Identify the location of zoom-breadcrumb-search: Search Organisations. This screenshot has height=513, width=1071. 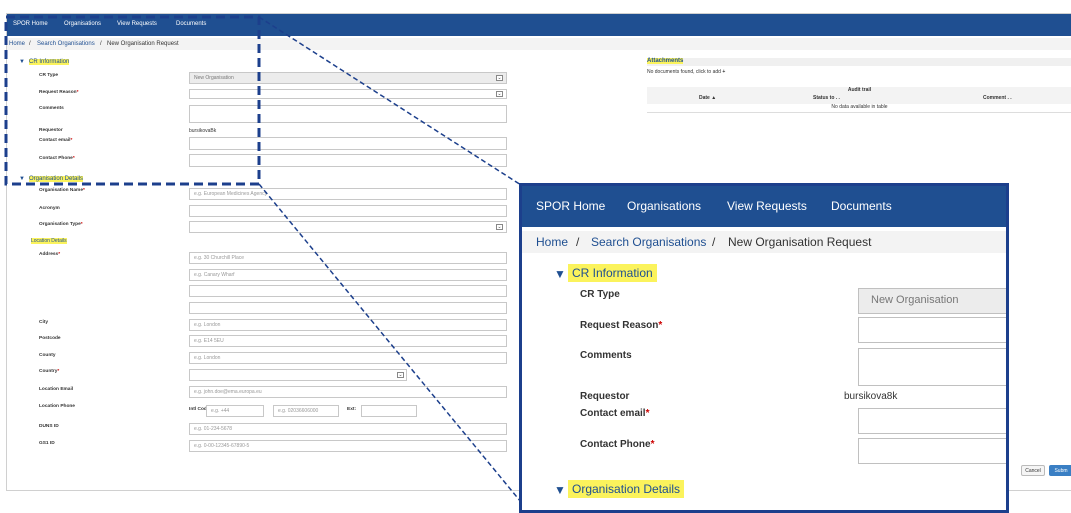
(648, 242).